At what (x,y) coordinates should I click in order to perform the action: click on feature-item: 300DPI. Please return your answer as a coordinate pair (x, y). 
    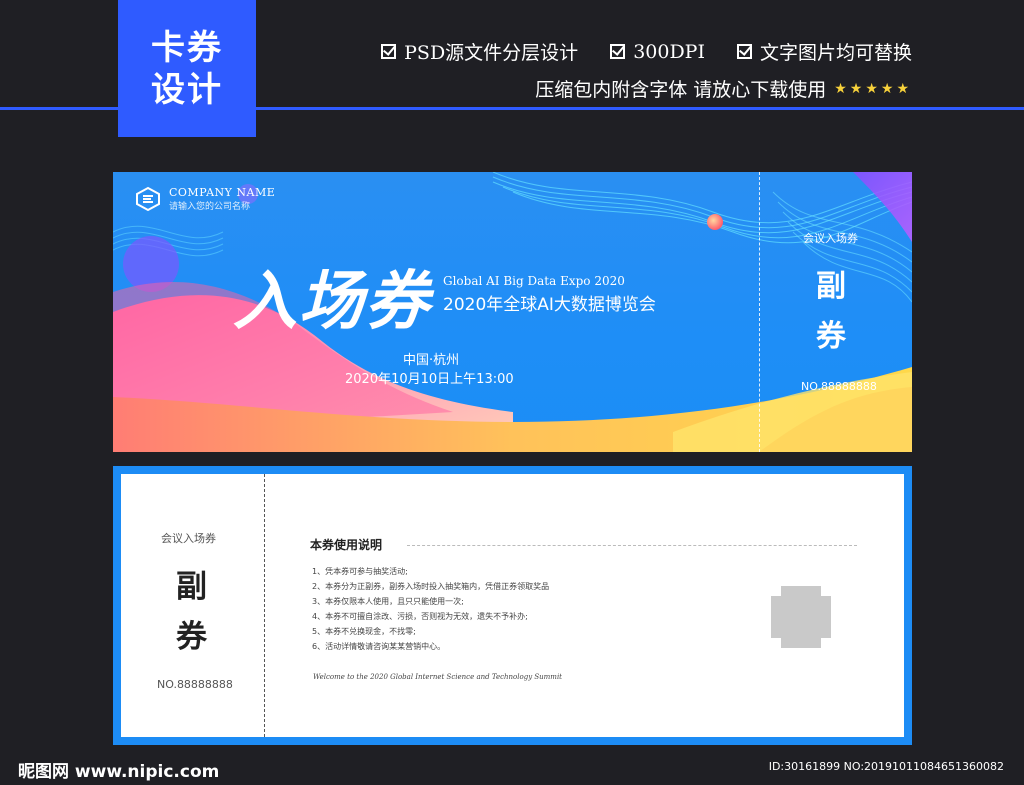
    Looking at the image, I should click on (657, 51).